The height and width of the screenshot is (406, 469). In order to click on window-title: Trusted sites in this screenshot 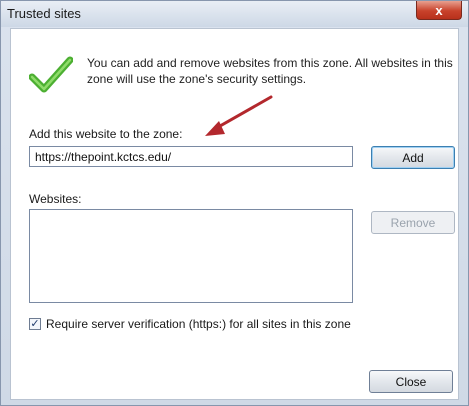, I will do `click(44, 13)`.